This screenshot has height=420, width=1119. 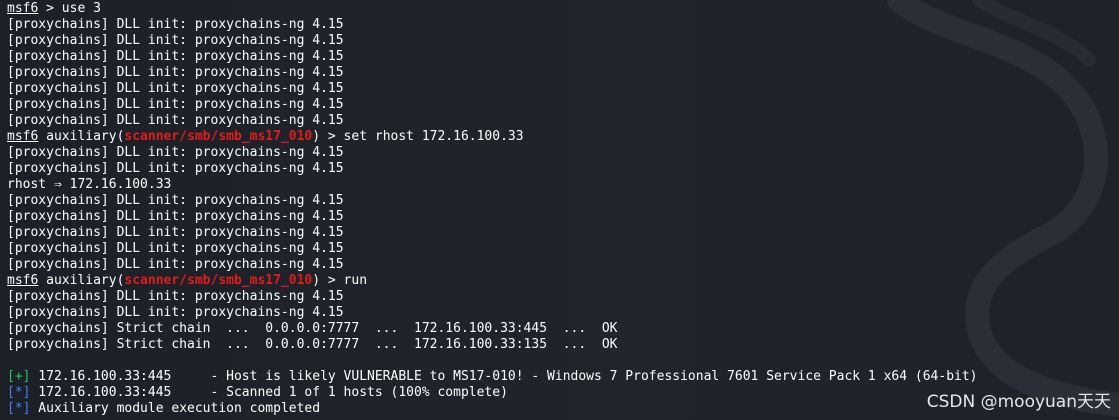 I want to click on command-text: ) > run, so click(x=340, y=280).